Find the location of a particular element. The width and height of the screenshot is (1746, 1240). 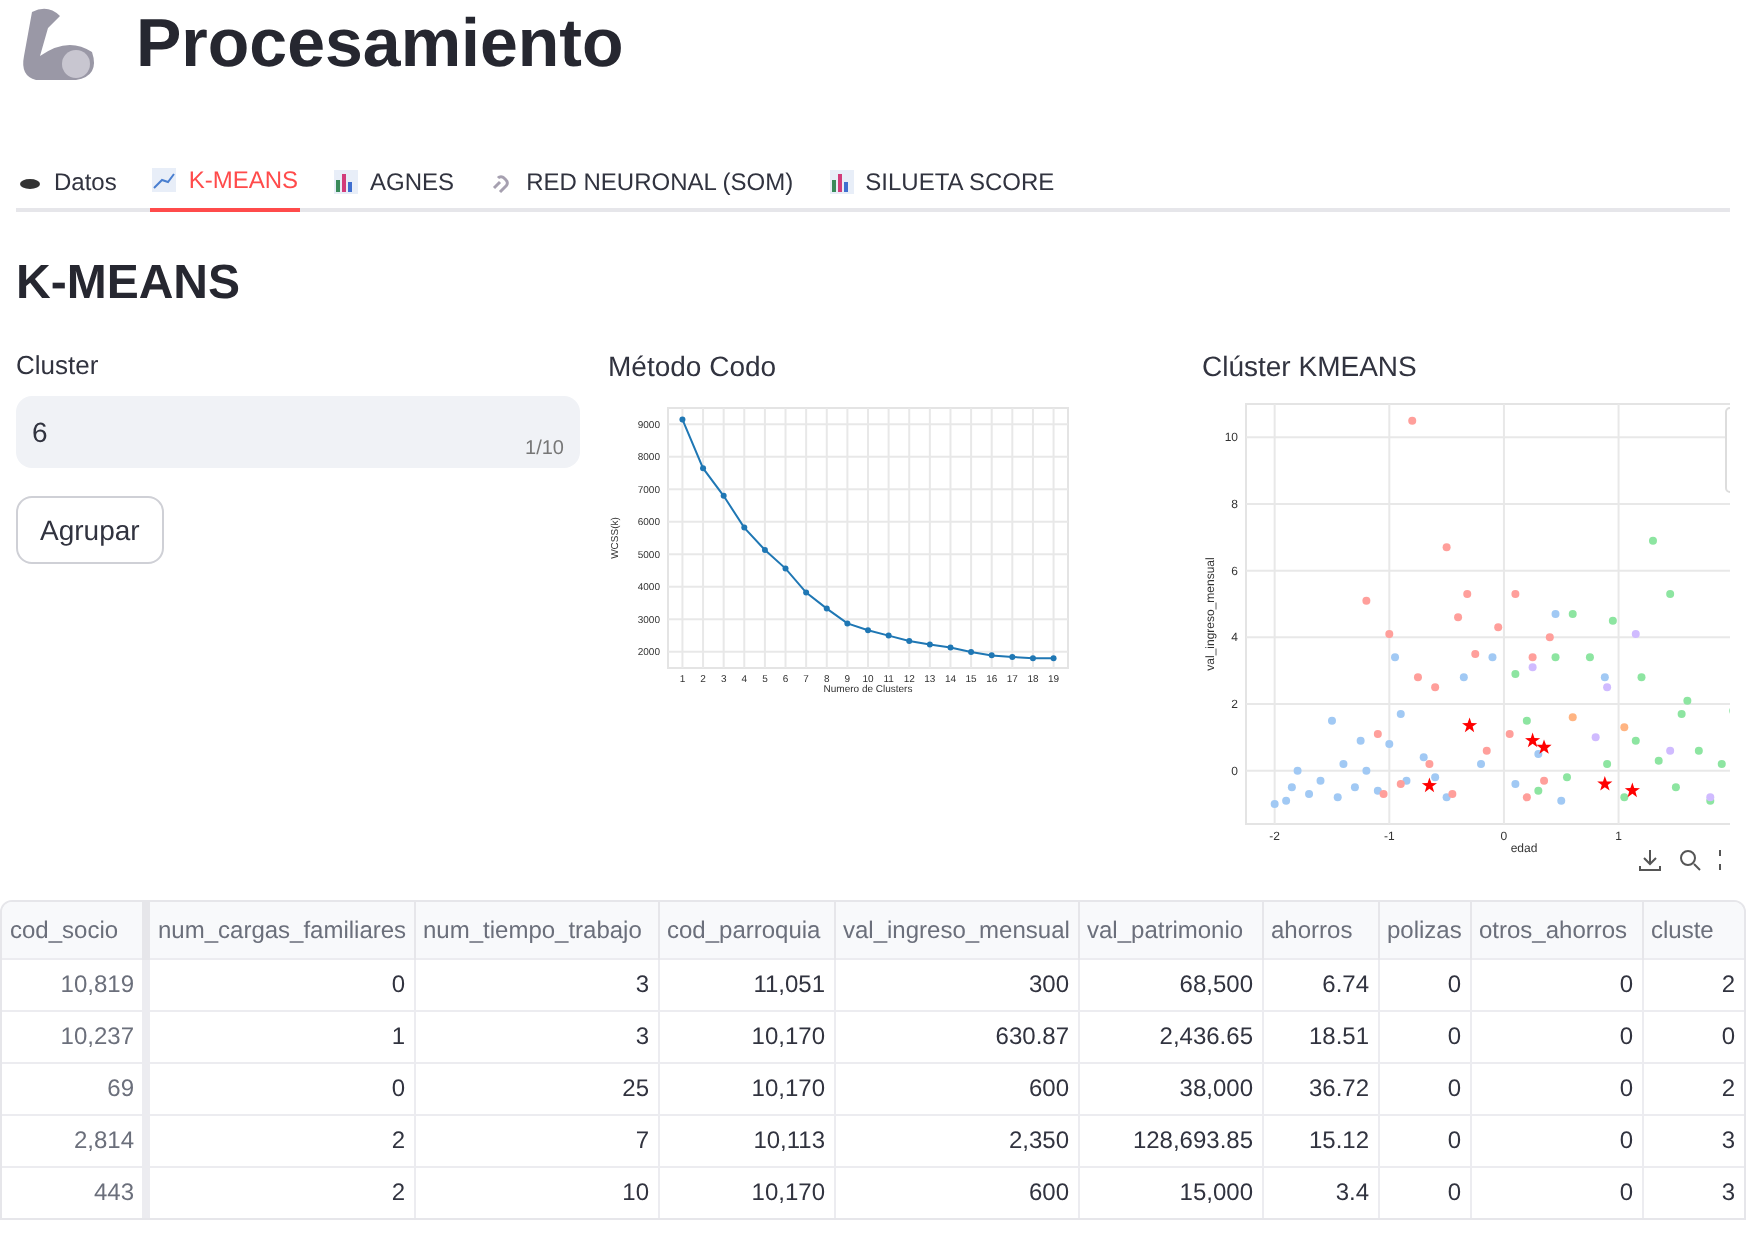

centroid-marker is located at coordinates (1632, 790).